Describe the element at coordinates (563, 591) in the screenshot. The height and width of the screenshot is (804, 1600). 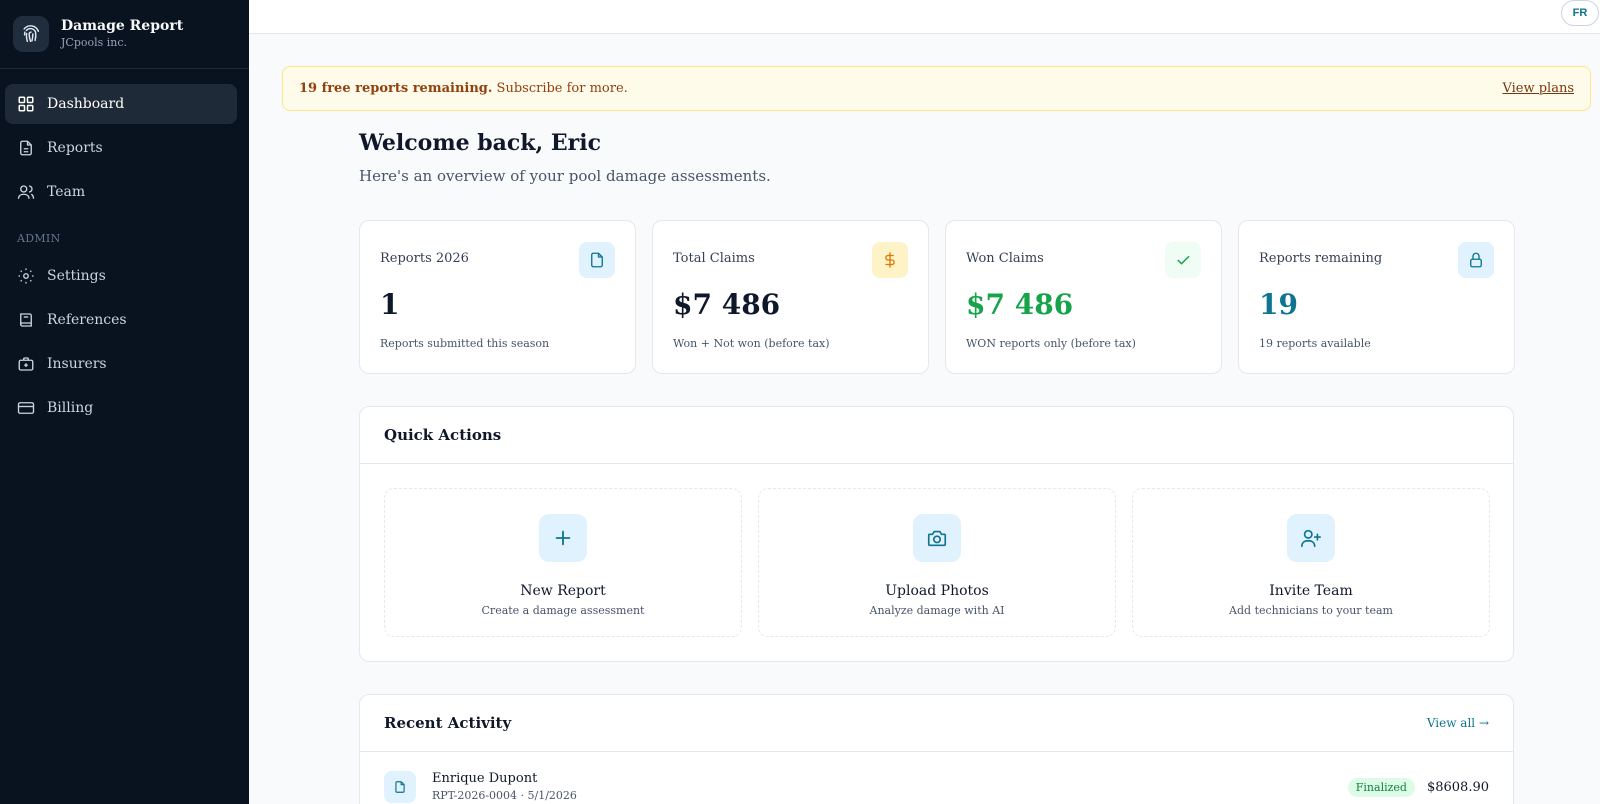
I see `quick-action-title: New Report` at that location.